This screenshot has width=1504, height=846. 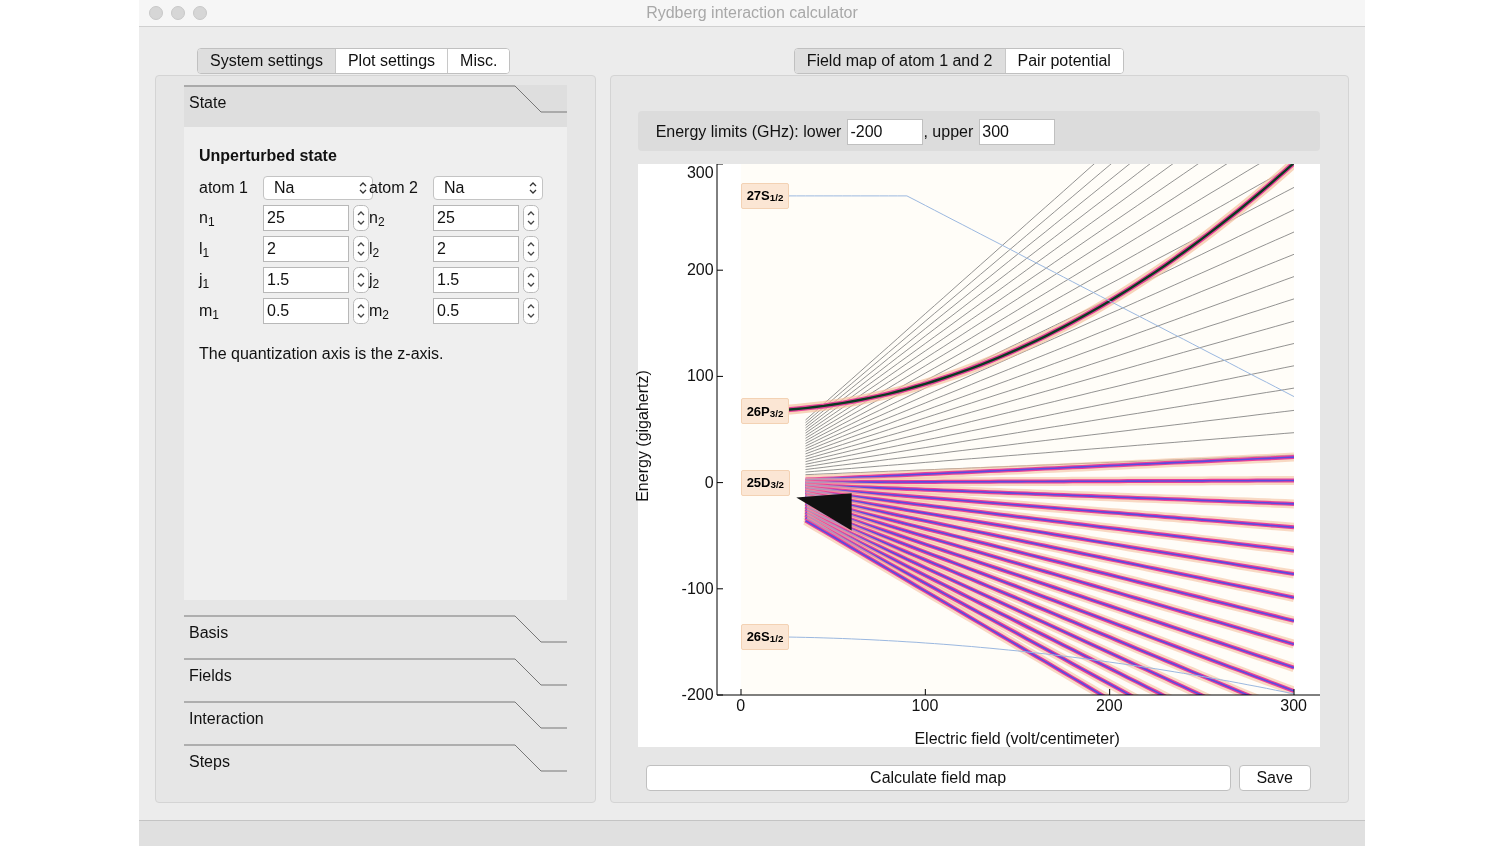 What do you see at coordinates (375, 281) in the screenshot?
I see `field-label: j$_{2}$` at bounding box center [375, 281].